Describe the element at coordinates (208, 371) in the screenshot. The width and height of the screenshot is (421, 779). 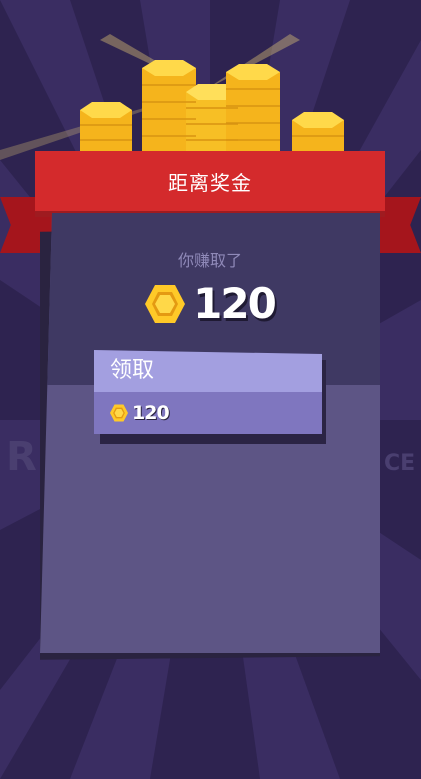
I see `claim-button-label: 领取` at that location.